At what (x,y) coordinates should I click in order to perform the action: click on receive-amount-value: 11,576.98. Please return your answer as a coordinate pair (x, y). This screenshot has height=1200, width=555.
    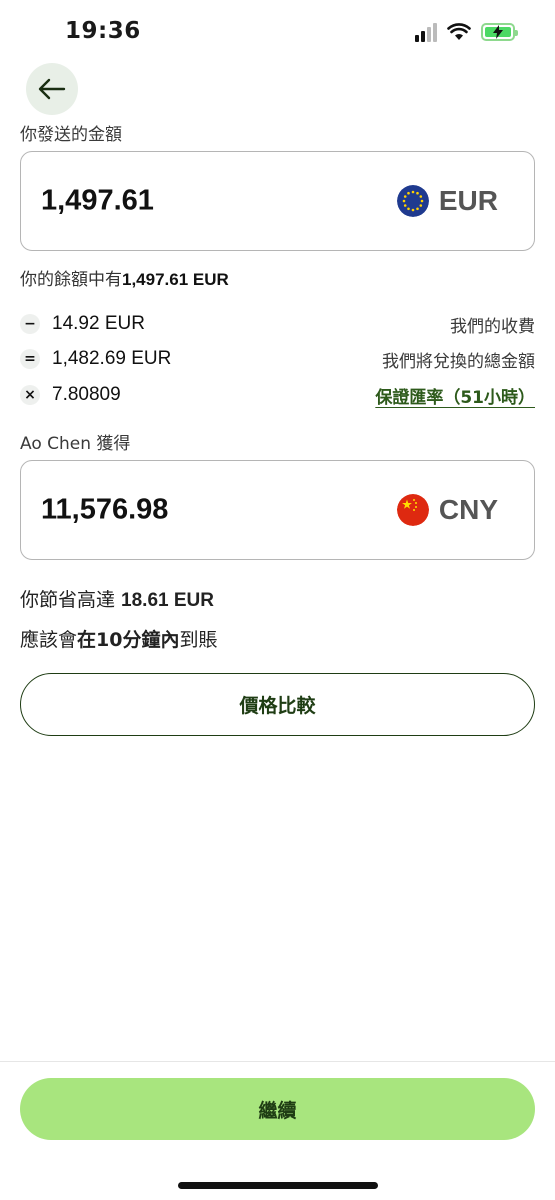
    Looking at the image, I should click on (104, 510).